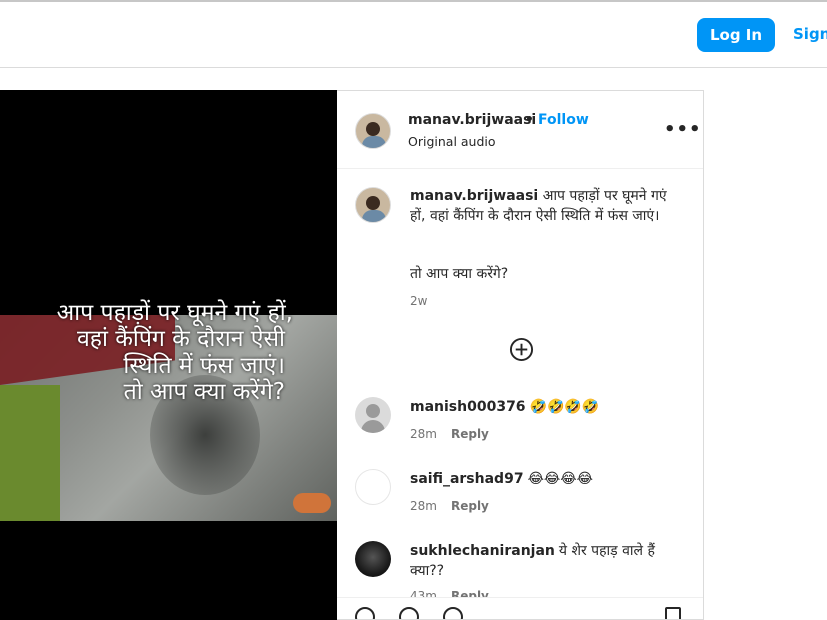 The width and height of the screenshot is (827, 620). What do you see at coordinates (467, 479) in the screenshot?
I see `comment-username: saifi_arshad97` at bounding box center [467, 479].